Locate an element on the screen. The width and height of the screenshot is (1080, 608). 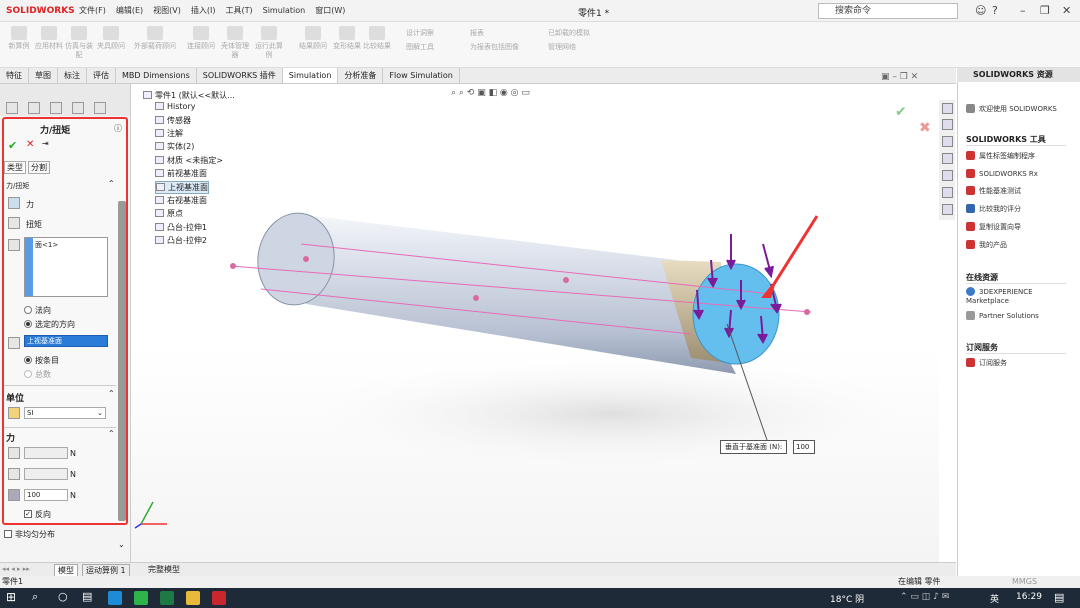
display-manager-icon is located at coordinates (100, 108).